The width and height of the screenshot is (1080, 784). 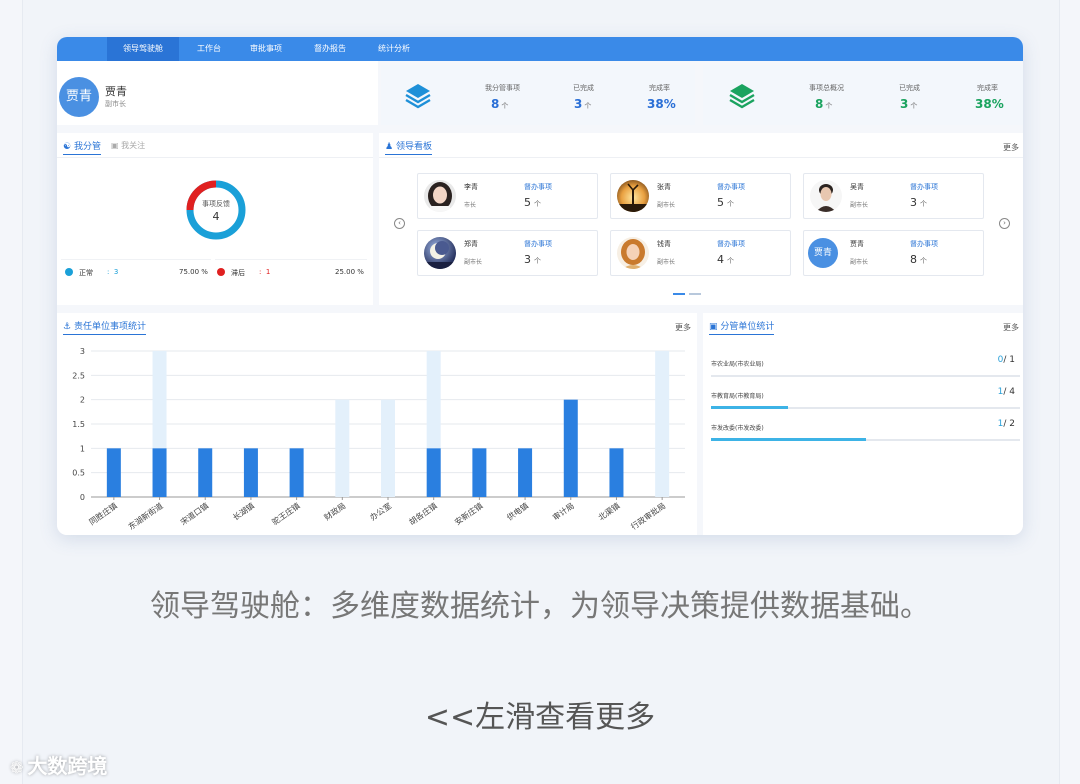 I want to click on leader-photo-sunset, so click(x=633, y=196).